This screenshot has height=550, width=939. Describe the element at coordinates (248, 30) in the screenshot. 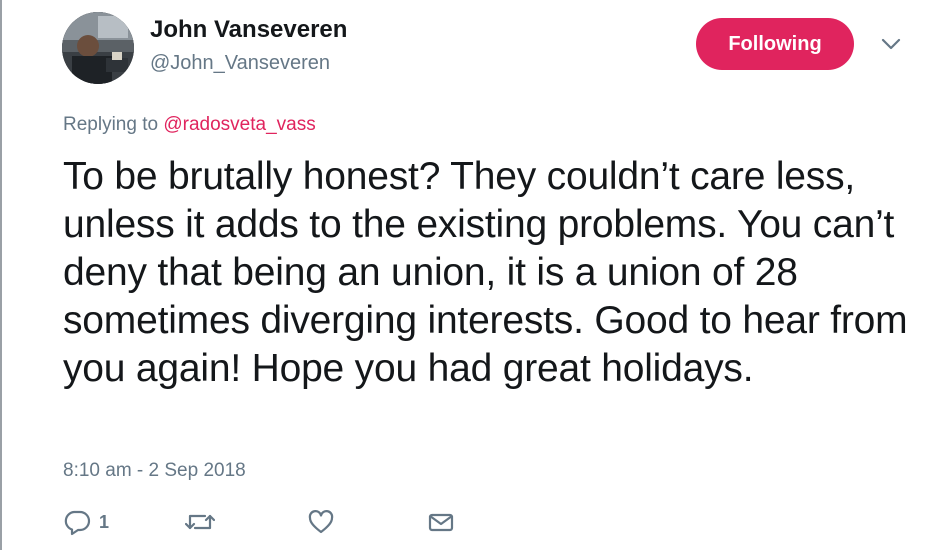

I see `user-name: John Vanseveren` at that location.